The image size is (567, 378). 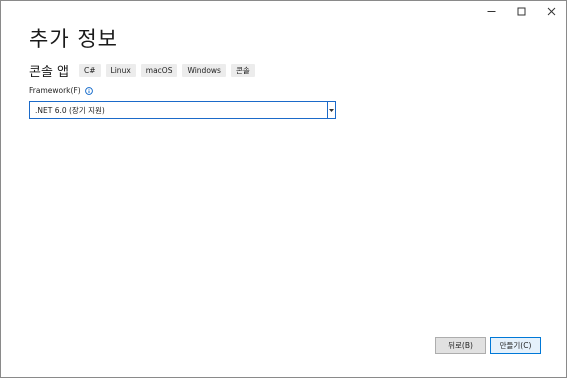 What do you see at coordinates (88, 90) in the screenshot?
I see `info-icon` at bounding box center [88, 90].